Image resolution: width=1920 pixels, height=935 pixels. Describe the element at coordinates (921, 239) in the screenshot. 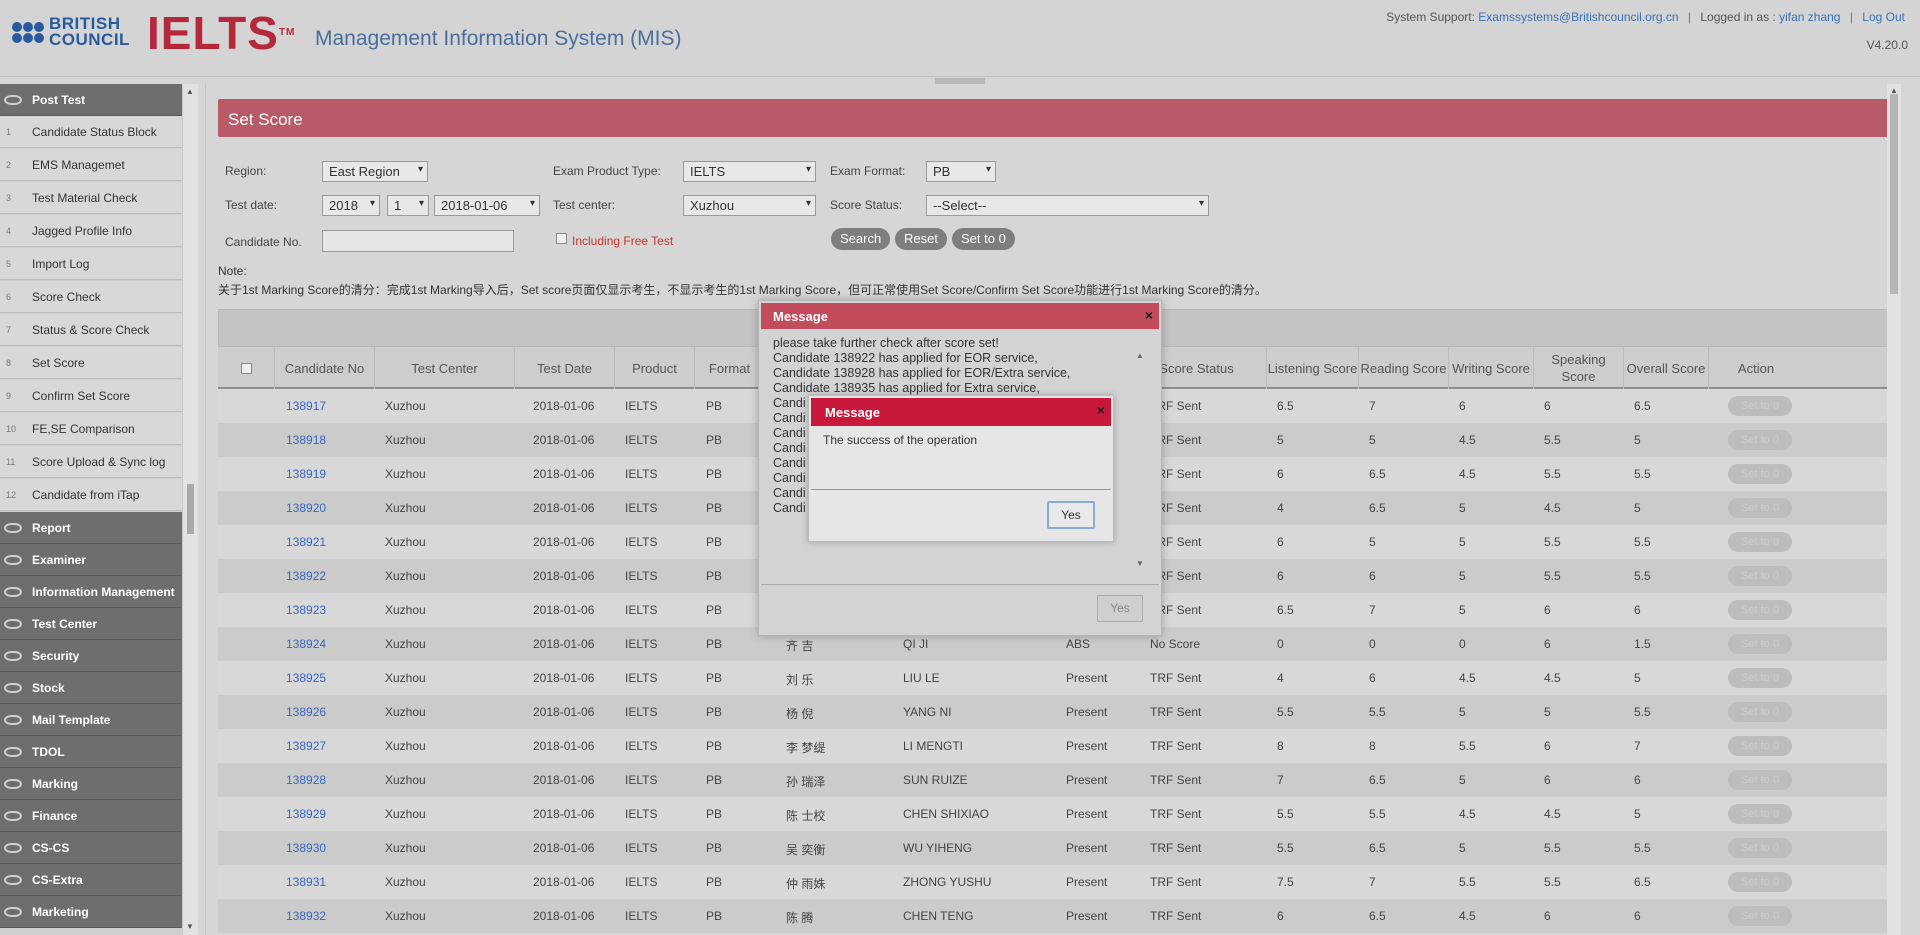

I see `reset-button: Reset` at that location.